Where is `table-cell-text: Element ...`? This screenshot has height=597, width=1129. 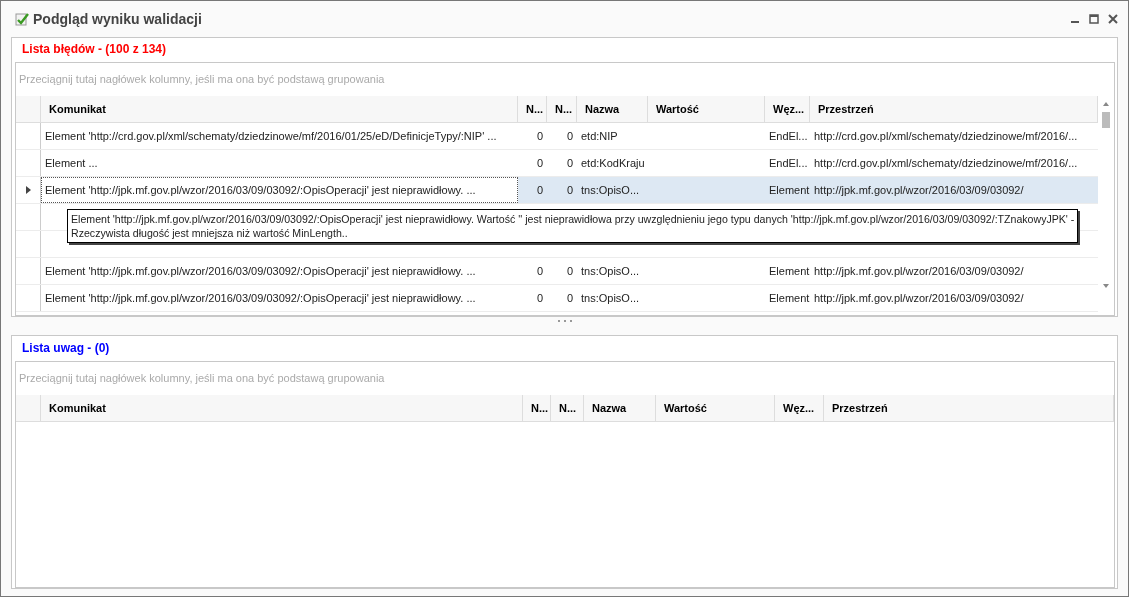
table-cell-text: Element ... is located at coordinates (71, 163).